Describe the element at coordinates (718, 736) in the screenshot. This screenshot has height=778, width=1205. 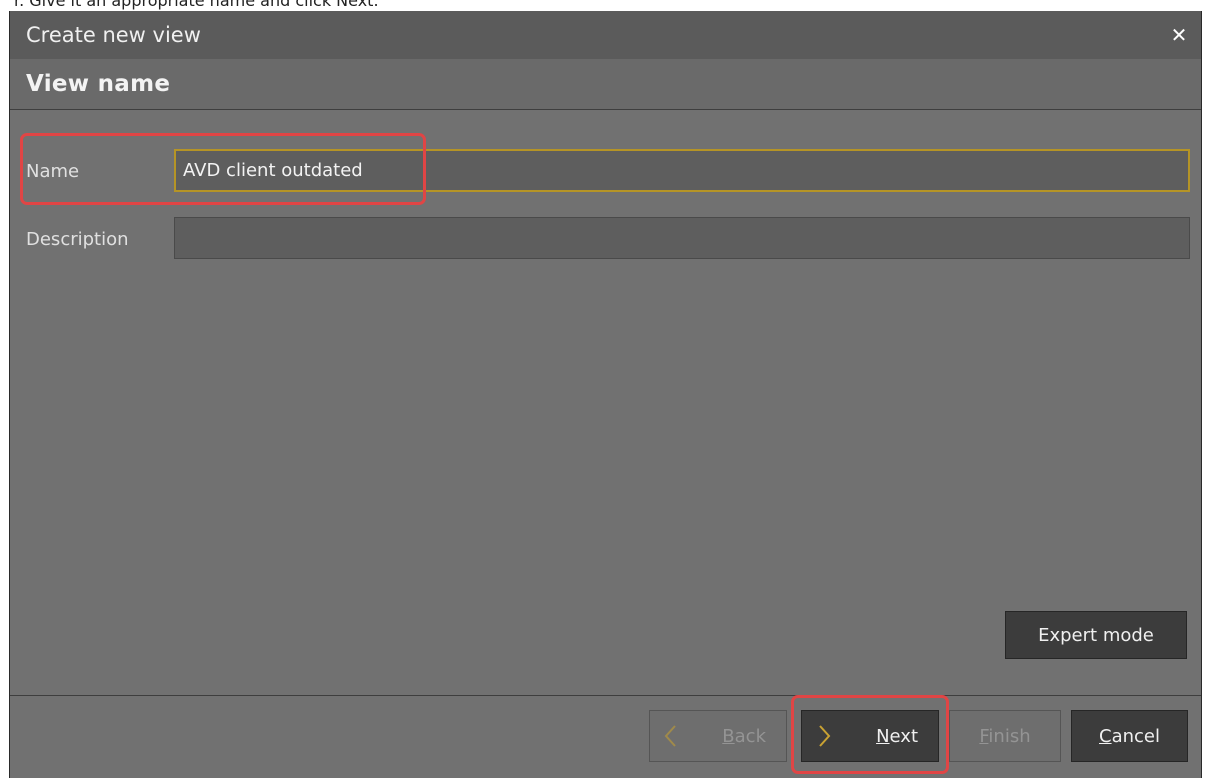
I see `back-button: Back` at that location.